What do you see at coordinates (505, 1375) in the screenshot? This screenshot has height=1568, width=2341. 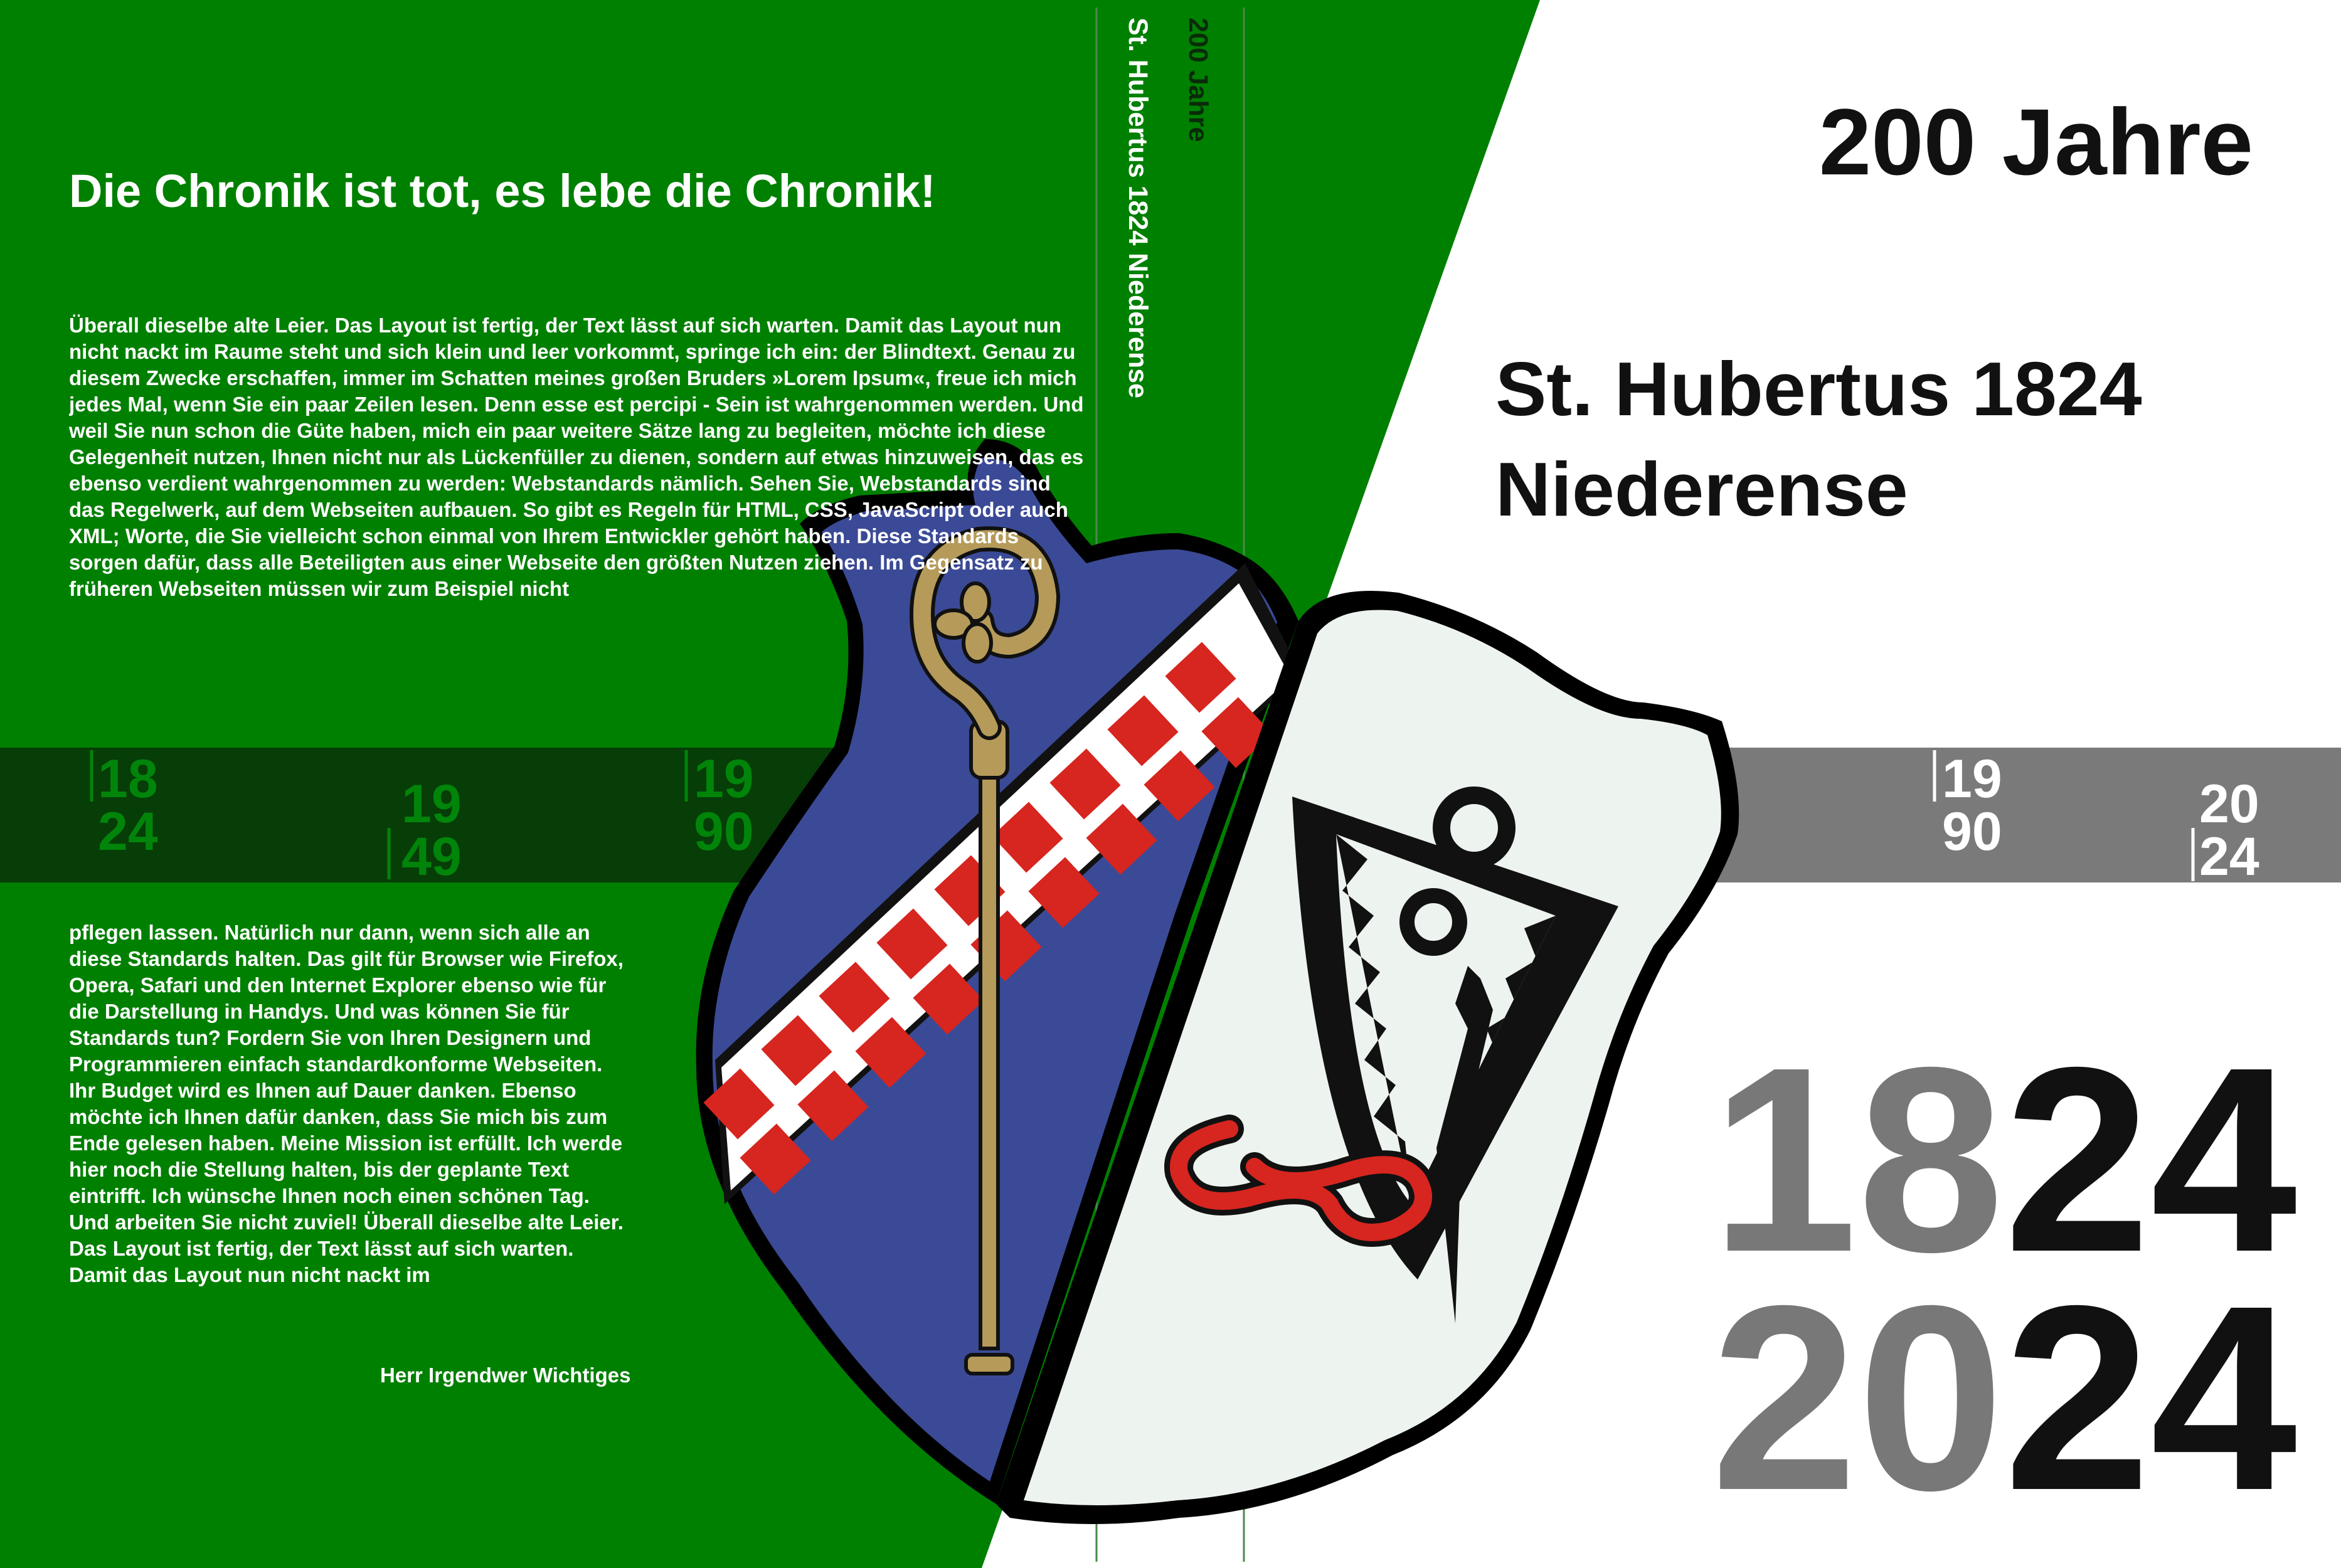 I see `back-cover-signature: Herr Irgendwer Wichtiges` at bounding box center [505, 1375].